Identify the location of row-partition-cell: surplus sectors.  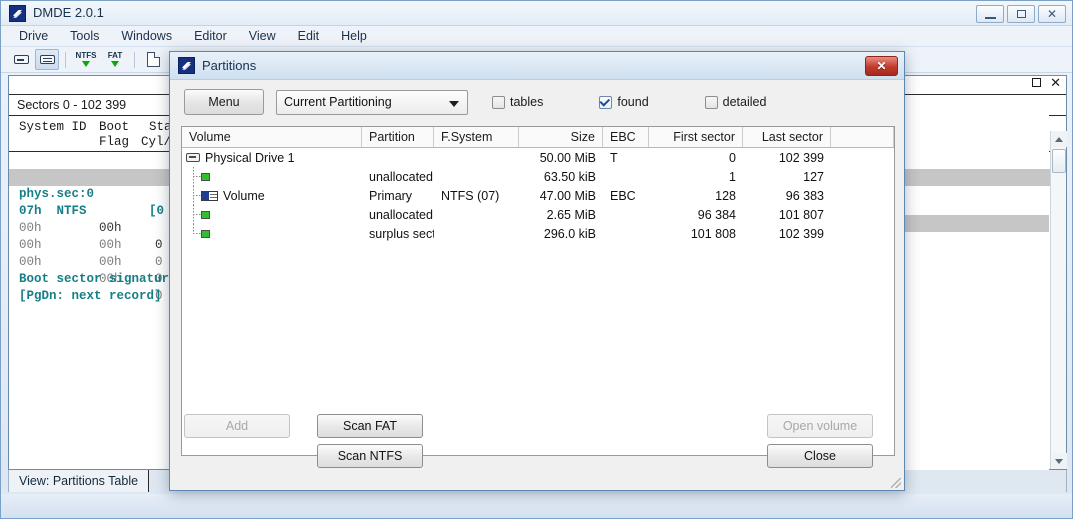
(401, 233).